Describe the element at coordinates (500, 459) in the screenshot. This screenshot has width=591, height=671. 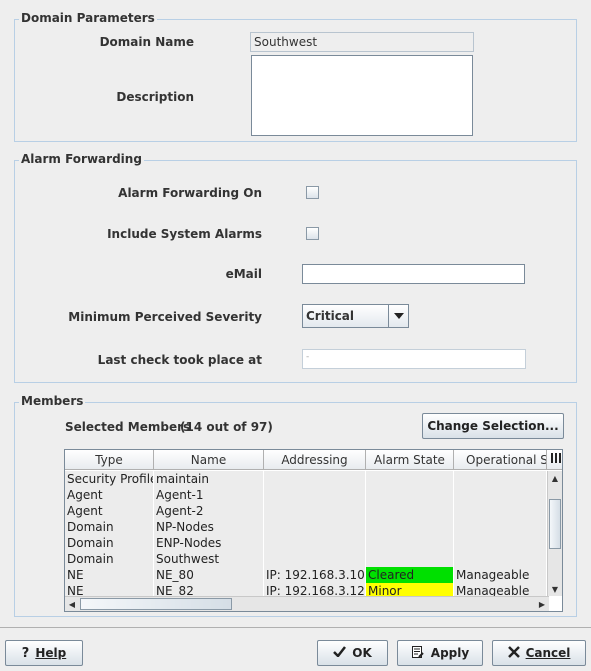
I see `column-header-operational-state: Operational St` at that location.